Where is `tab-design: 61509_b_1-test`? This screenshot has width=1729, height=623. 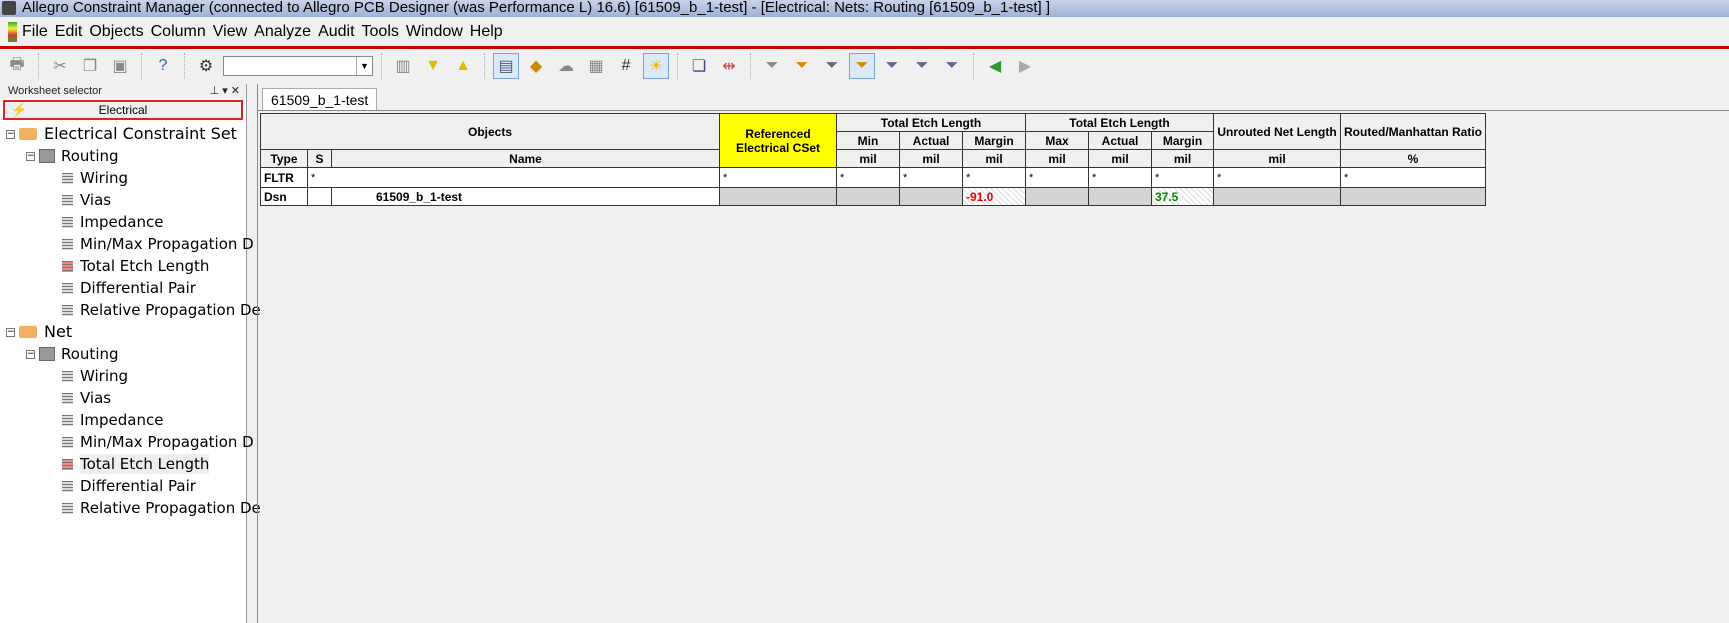 tab-design: 61509_b_1-test is located at coordinates (320, 99).